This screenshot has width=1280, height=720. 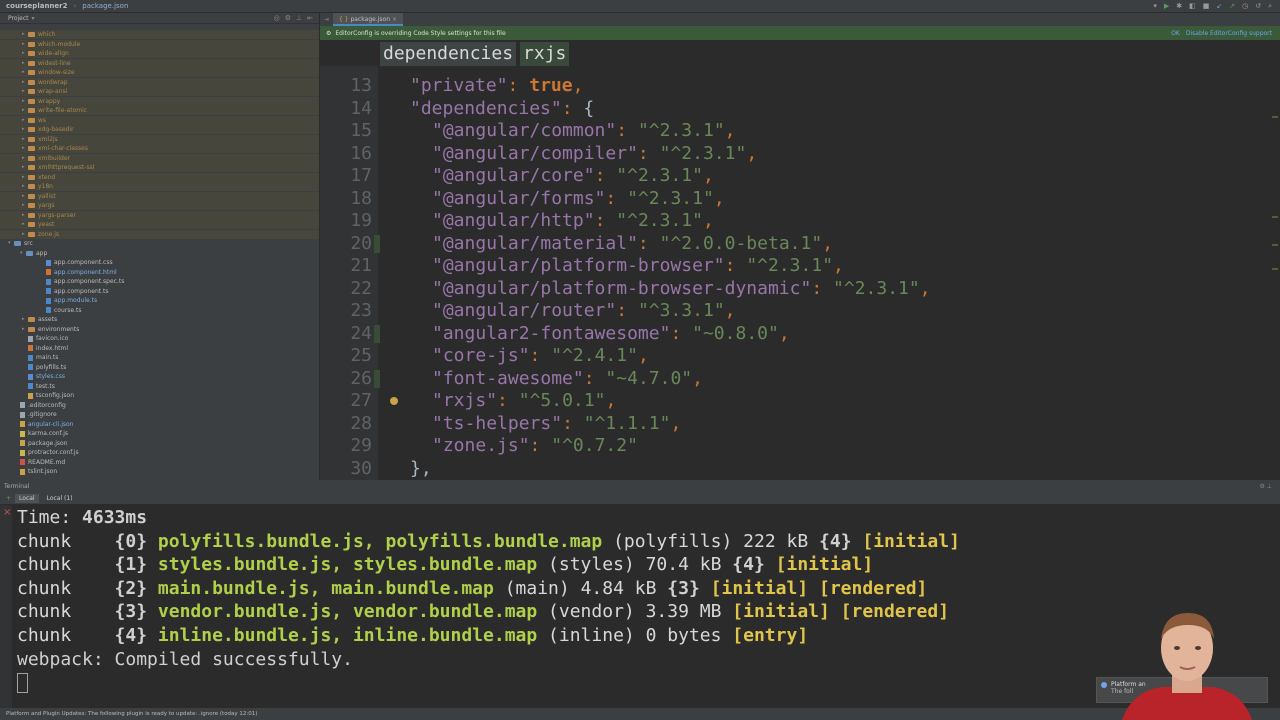 I want to click on tab-close-icon: ×, so click(x=394, y=19).